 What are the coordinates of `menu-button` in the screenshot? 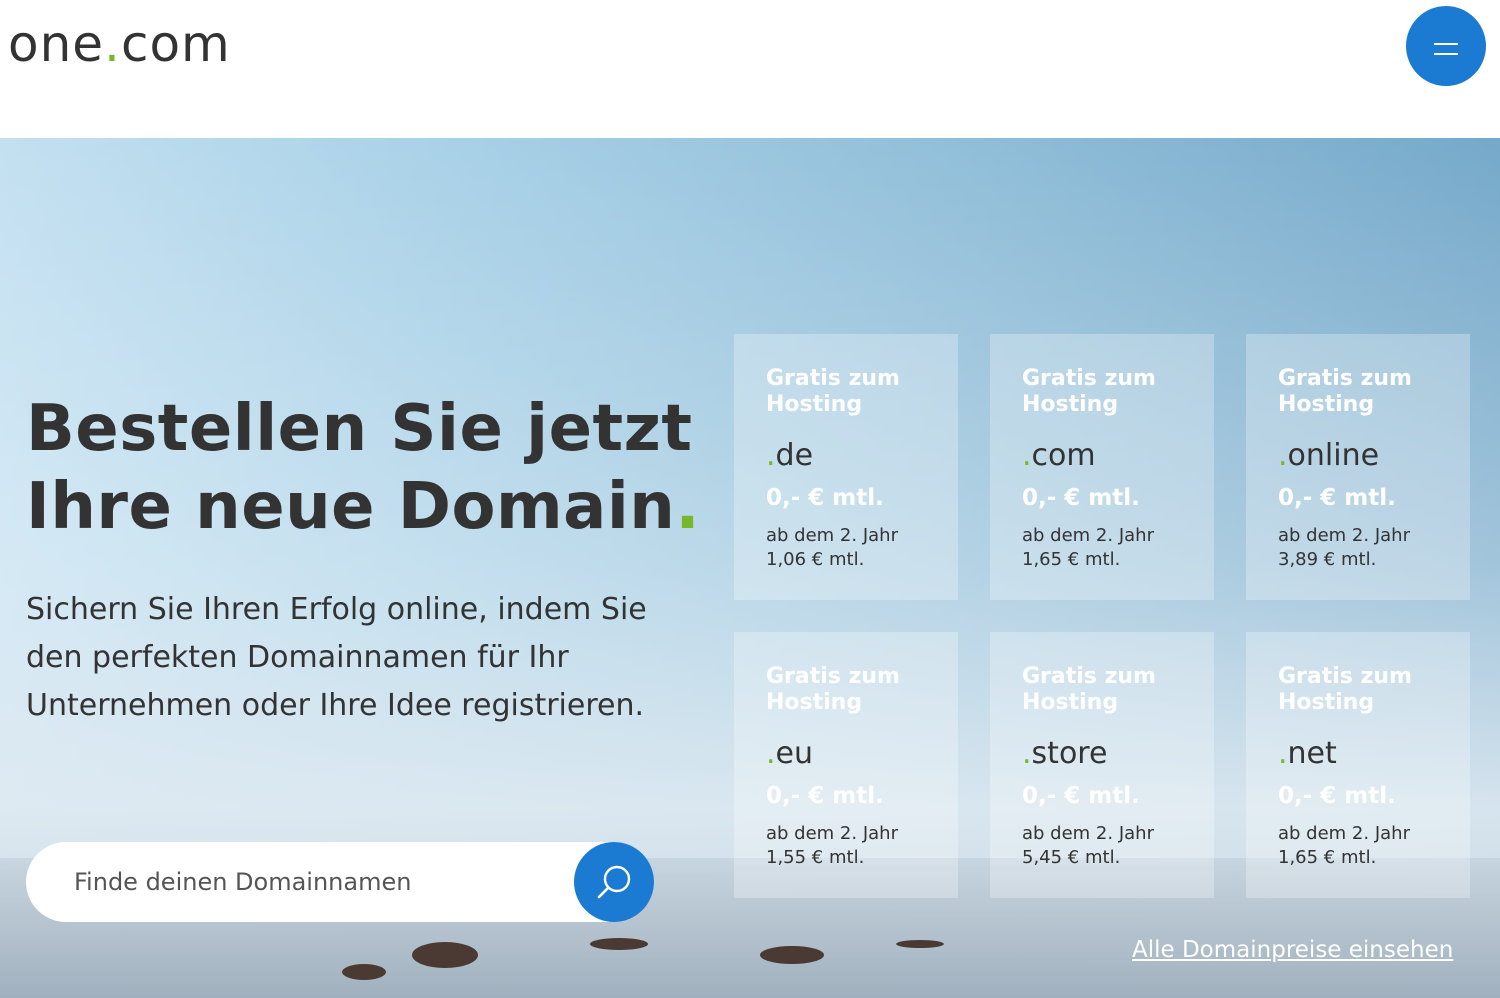 It's located at (1446, 46).